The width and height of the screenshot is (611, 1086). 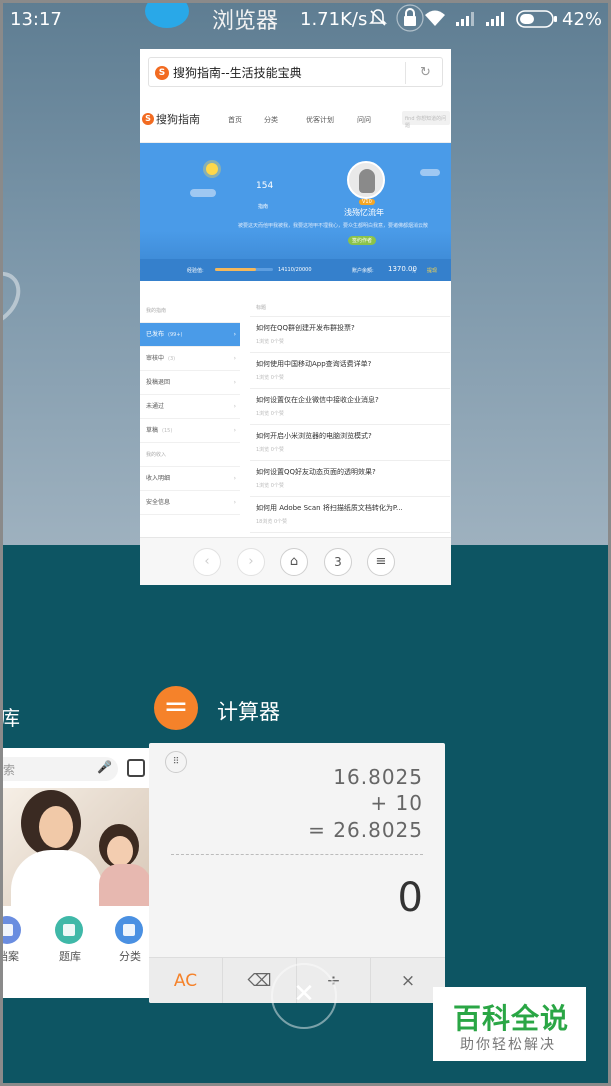 What do you see at coordinates (156, 455) in the screenshot?
I see `menu-item-label: 我的收入` at bounding box center [156, 455].